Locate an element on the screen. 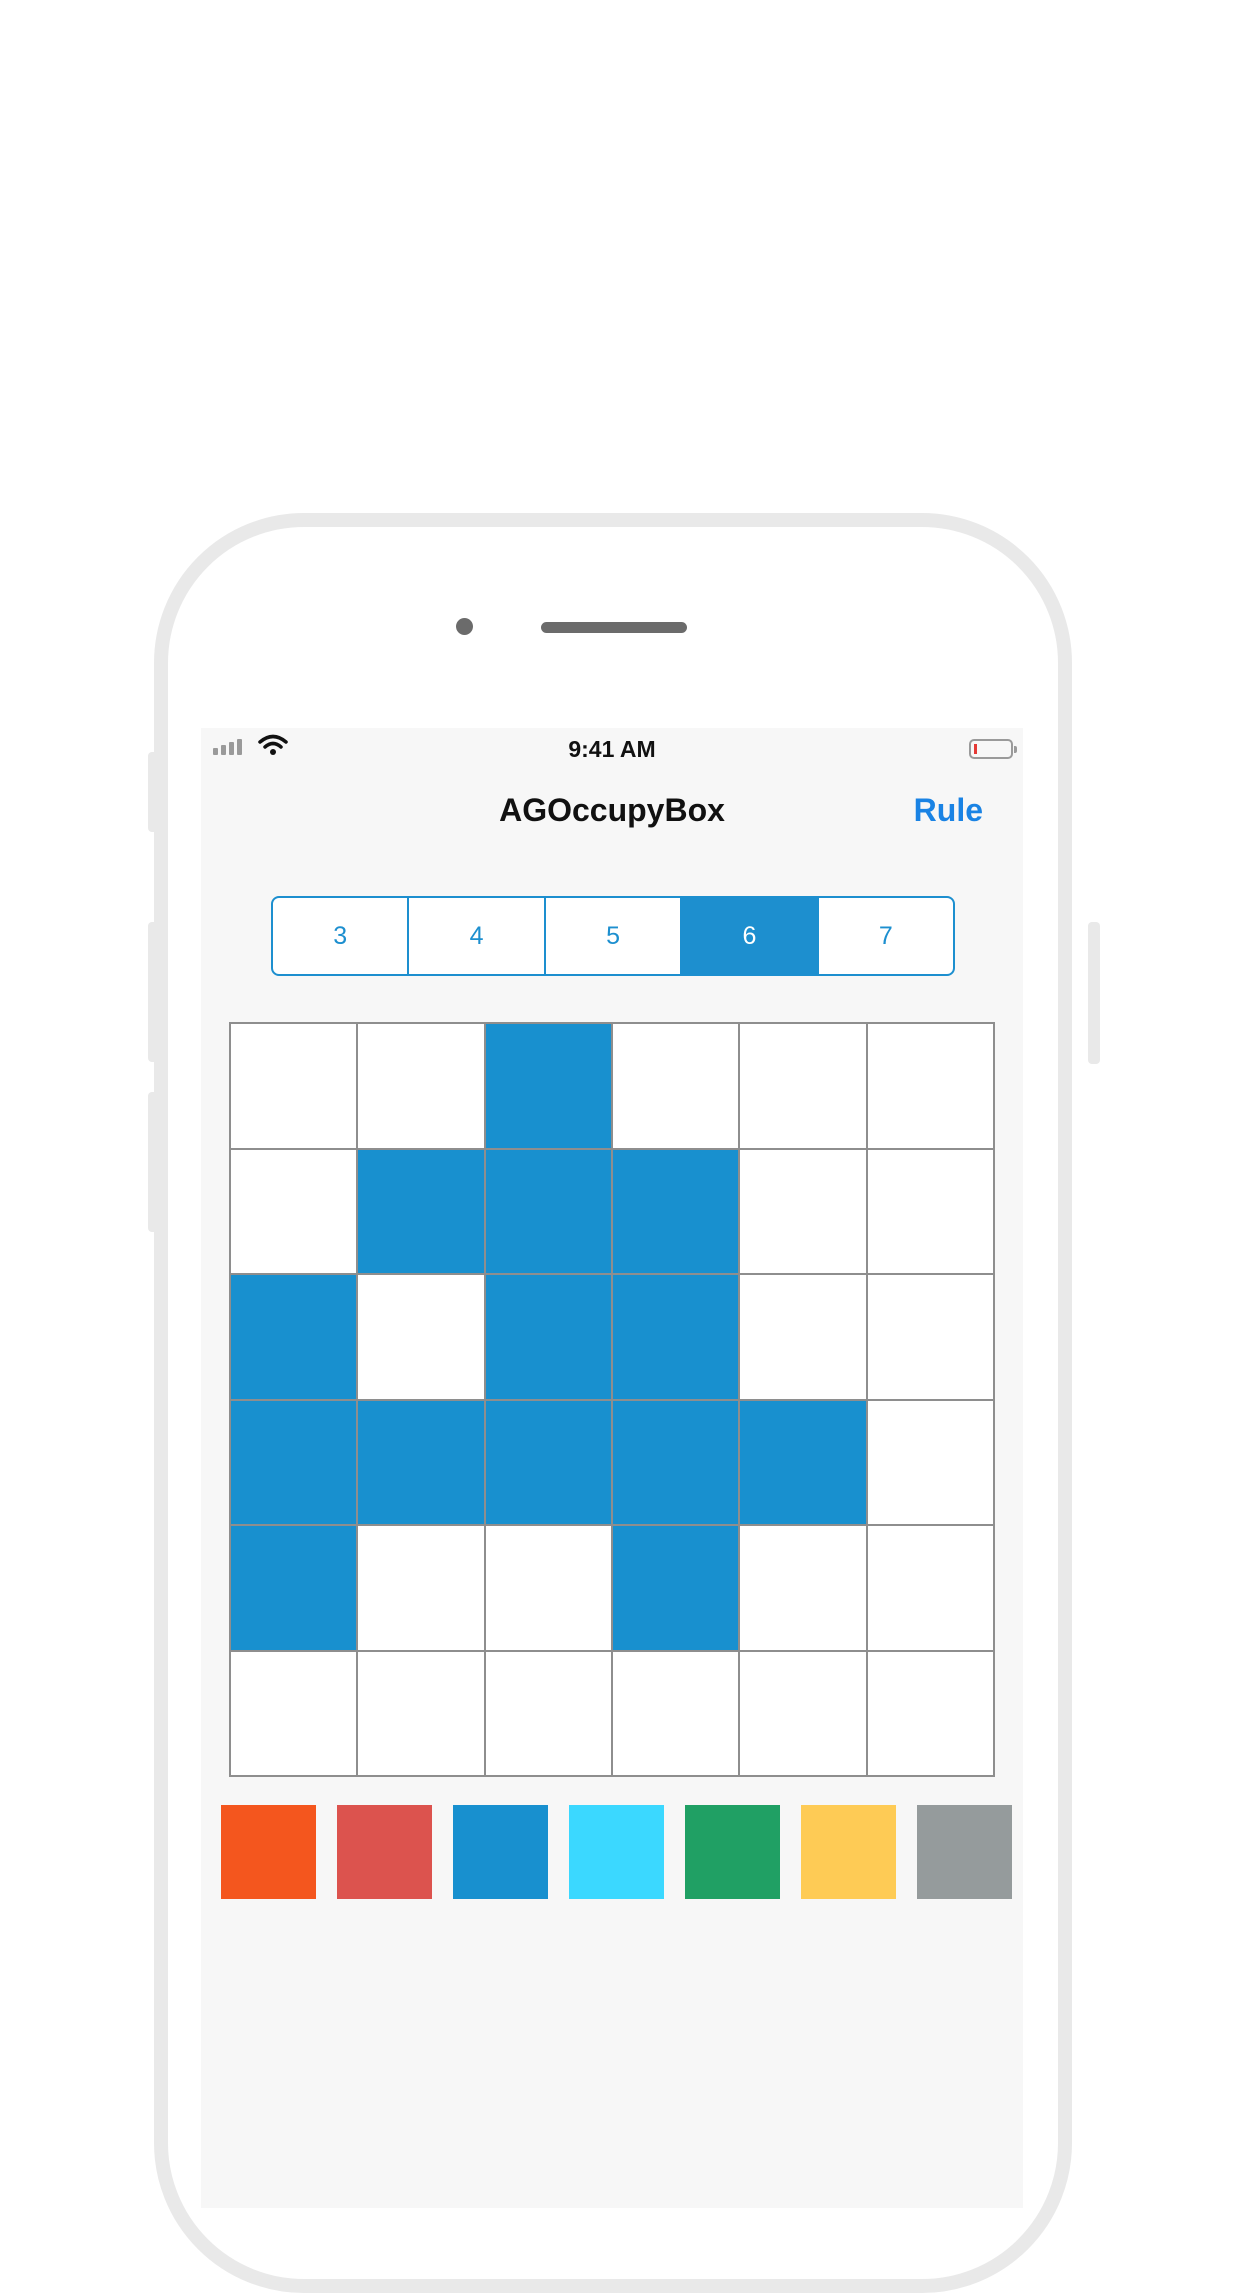 Image resolution: width=1242 pixels, height=2293 pixels. status-bar: 9:41 AM is located at coordinates (612, 750).